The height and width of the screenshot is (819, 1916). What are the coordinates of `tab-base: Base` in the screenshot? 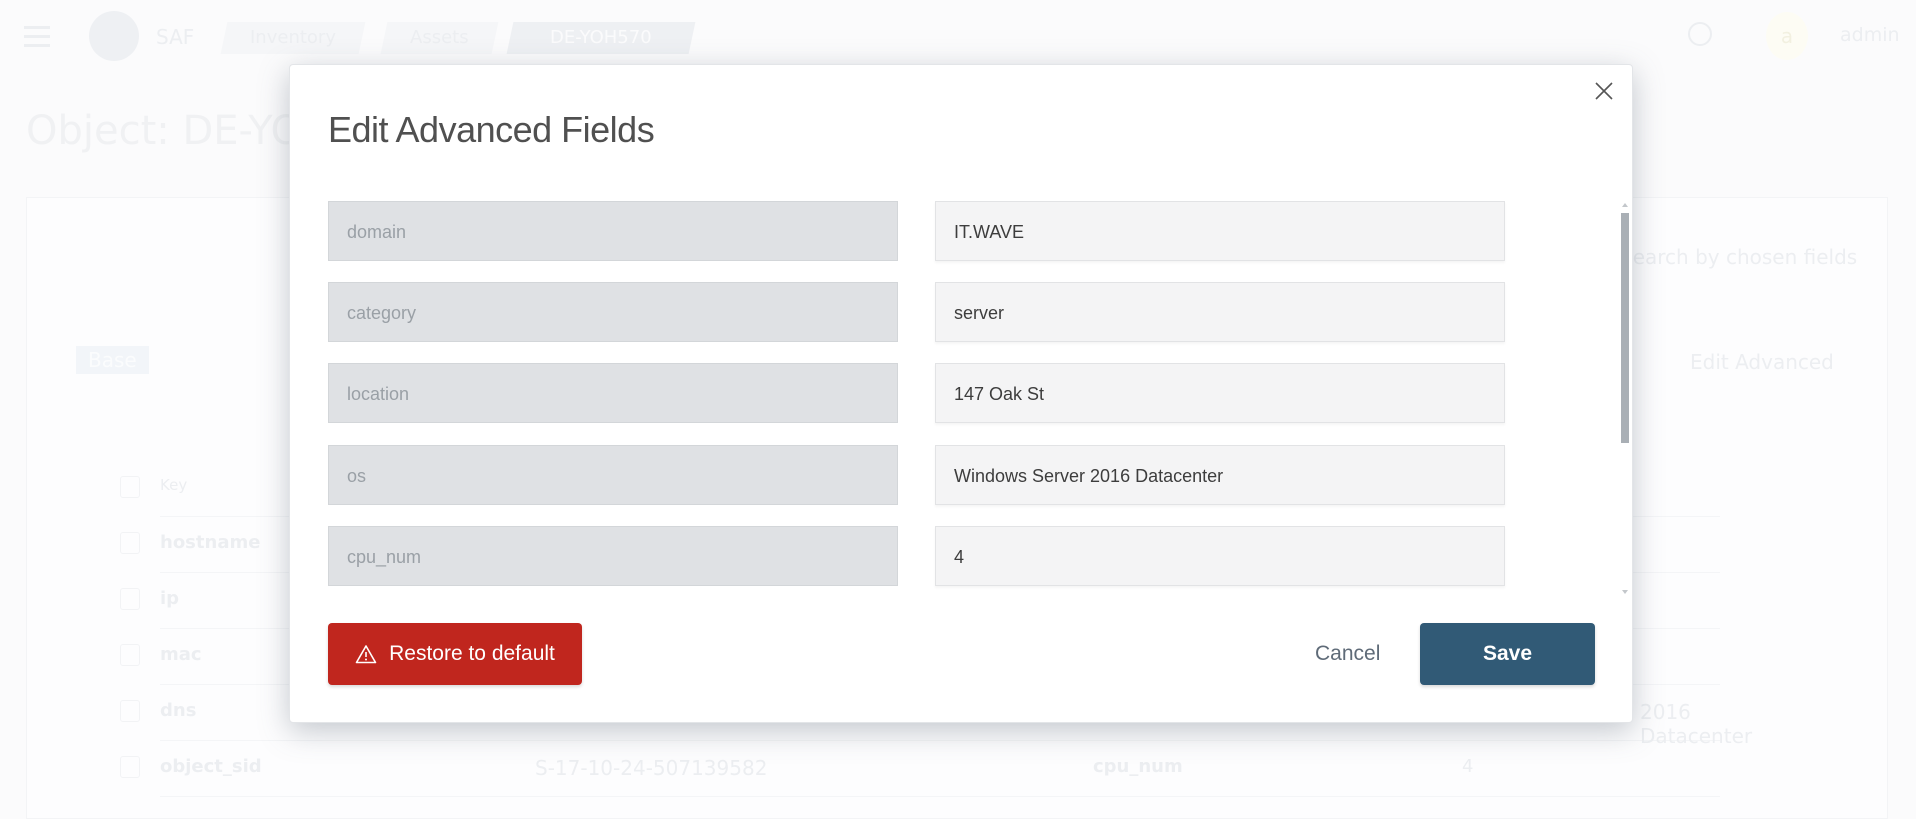 It's located at (112, 360).